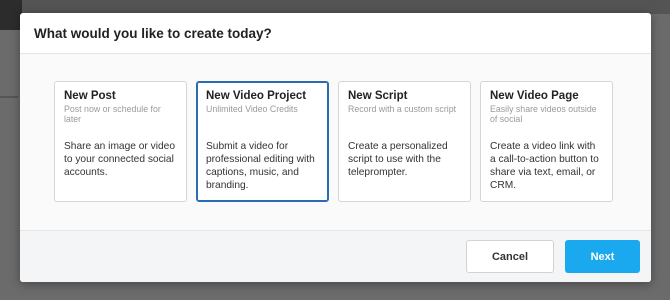  Describe the element at coordinates (402, 109) in the screenshot. I see `card-subtitle: Record with a custom script` at that location.